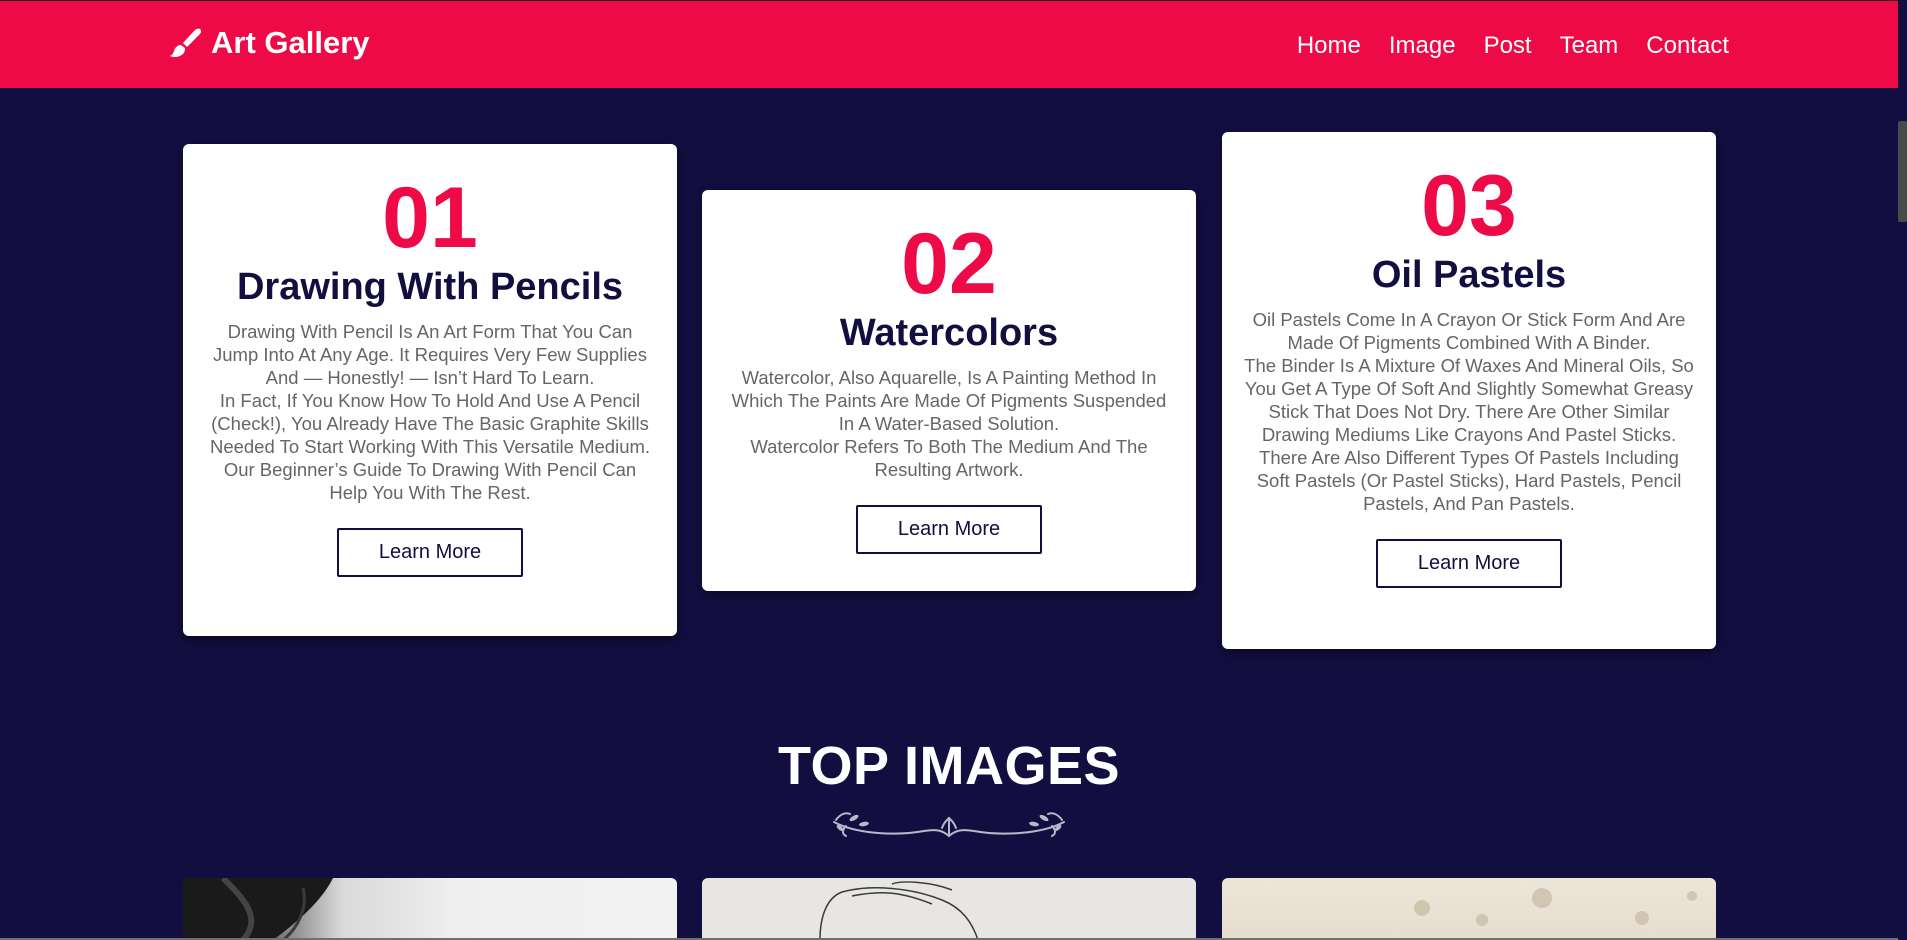 Image resolution: width=1907 pixels, height=940 pixels. I want to click on paint-brush-icon, so click(186, 43).